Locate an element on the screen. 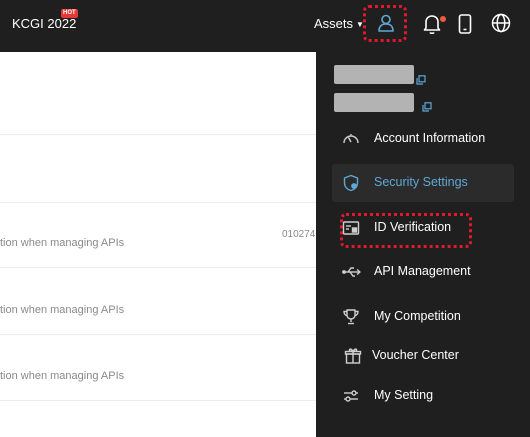 This screenshot has height=437, width=530. redacted-user-id is located at coordinates (374, 102).